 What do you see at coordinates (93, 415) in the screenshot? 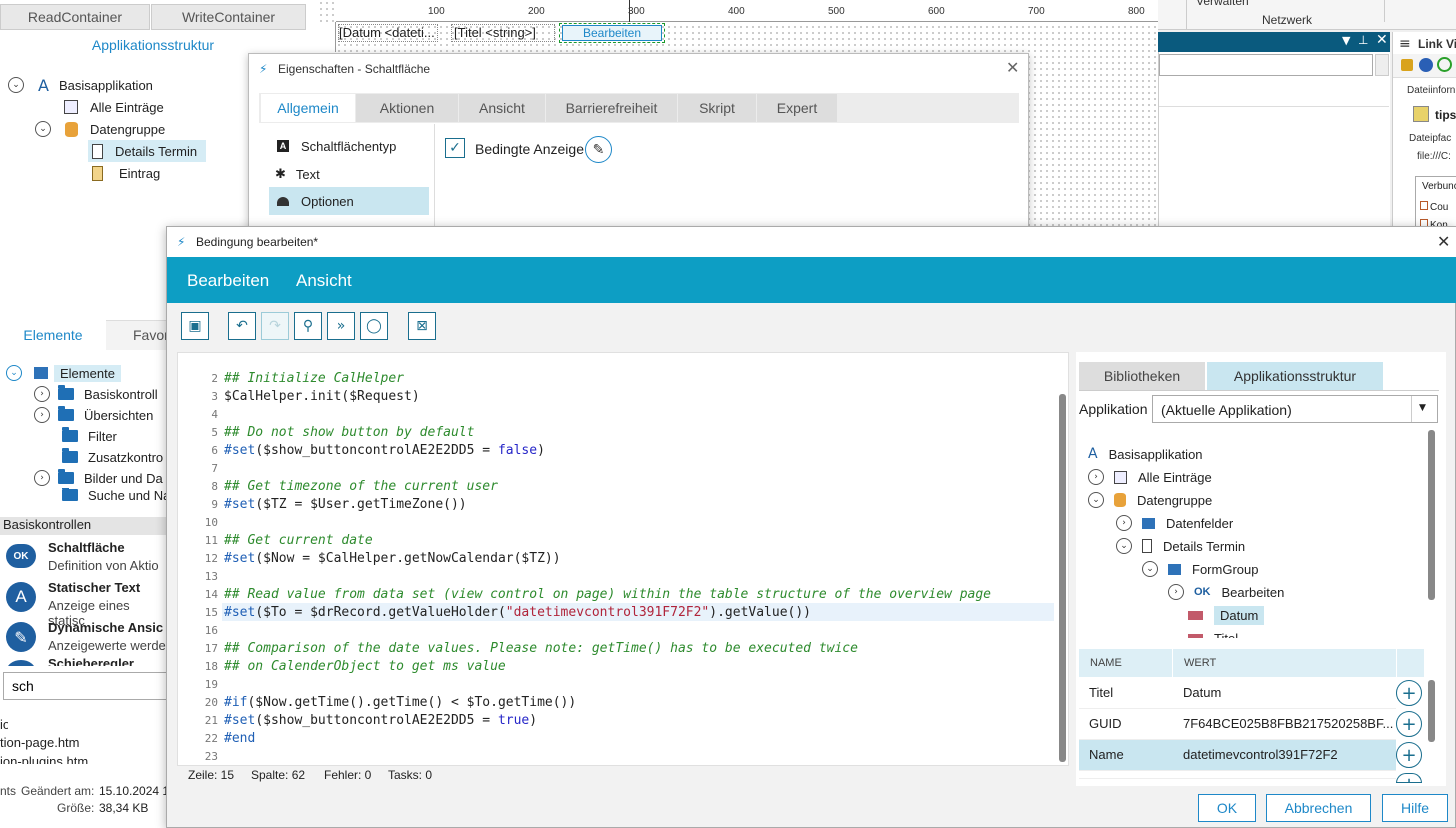
I see `tree-item-uebersichten: › Übersichten` at bounding box center [93, 415].